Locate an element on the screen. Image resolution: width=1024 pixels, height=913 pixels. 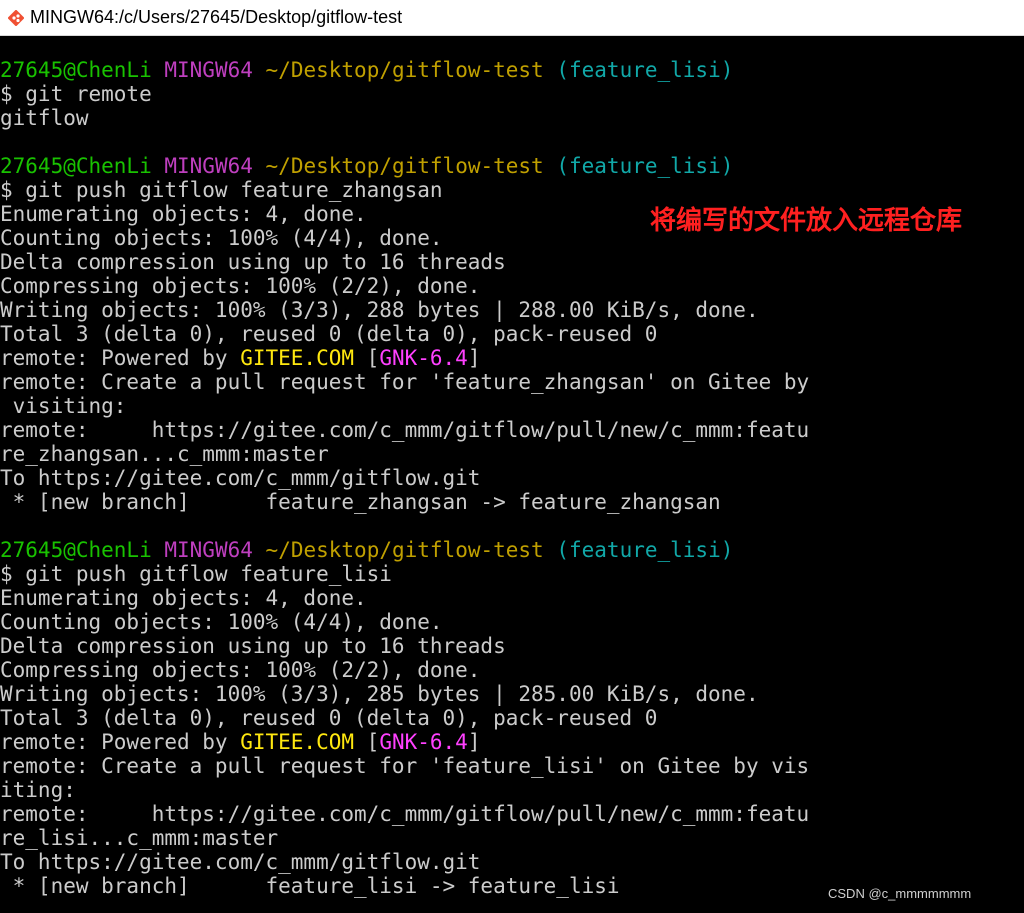
csdn-watermark: CSDN @c_mmmmmmm is located at coordinates (900, 893).